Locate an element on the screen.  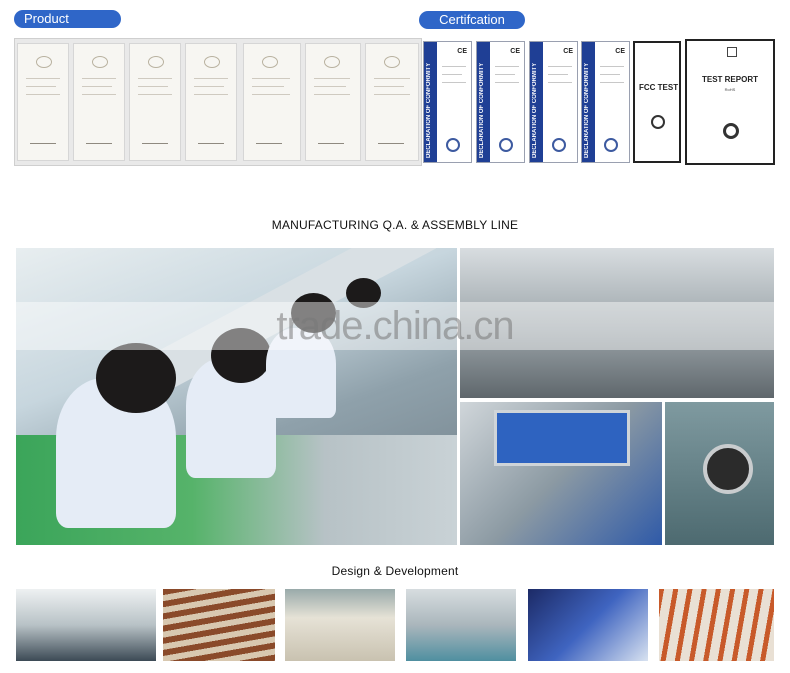
logo-icon is located at coordinates (732, 52).